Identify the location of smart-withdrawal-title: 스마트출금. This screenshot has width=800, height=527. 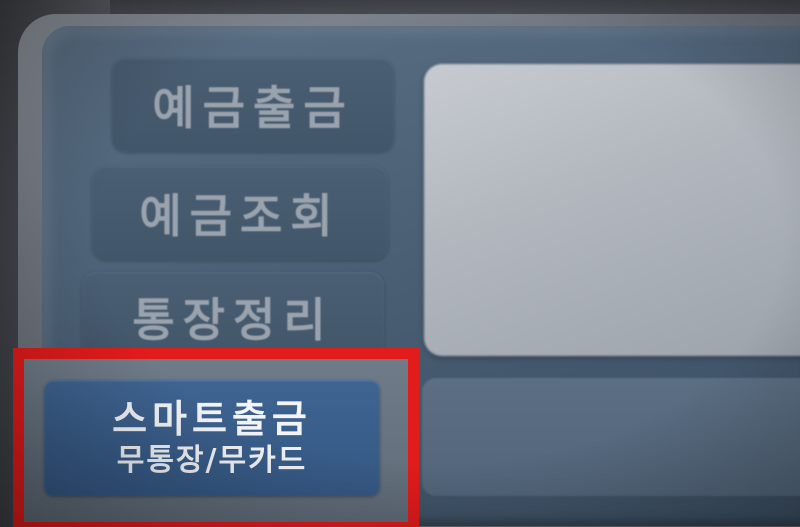
(212, 419).